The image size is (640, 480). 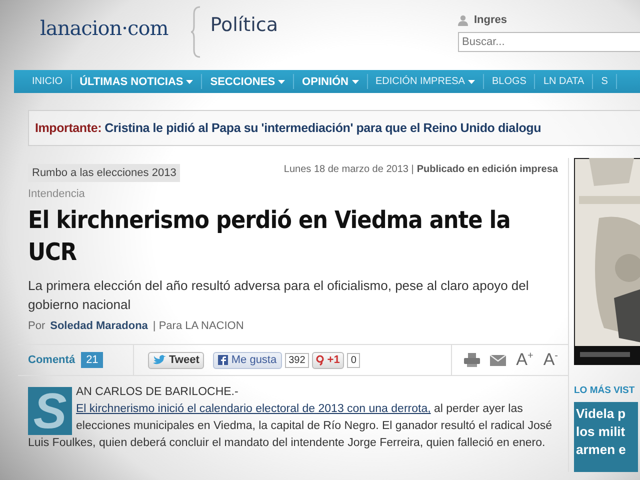 What do you see at coordinates (196, 32) in the screenshot?
I see `brace-icon` at bounding box center [196, 32].